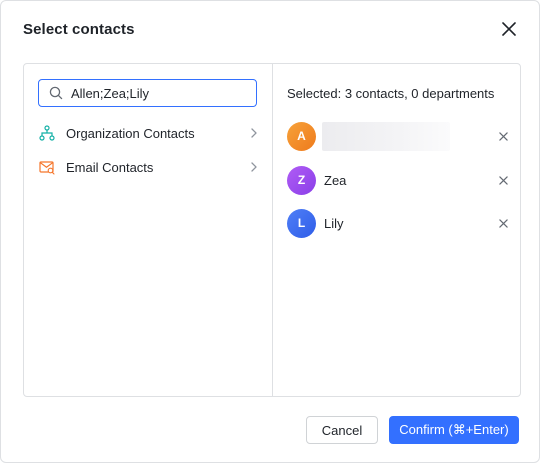 The width and height of the screenshot is (540, 463). I want to click on search-icon, so click(56, 93).